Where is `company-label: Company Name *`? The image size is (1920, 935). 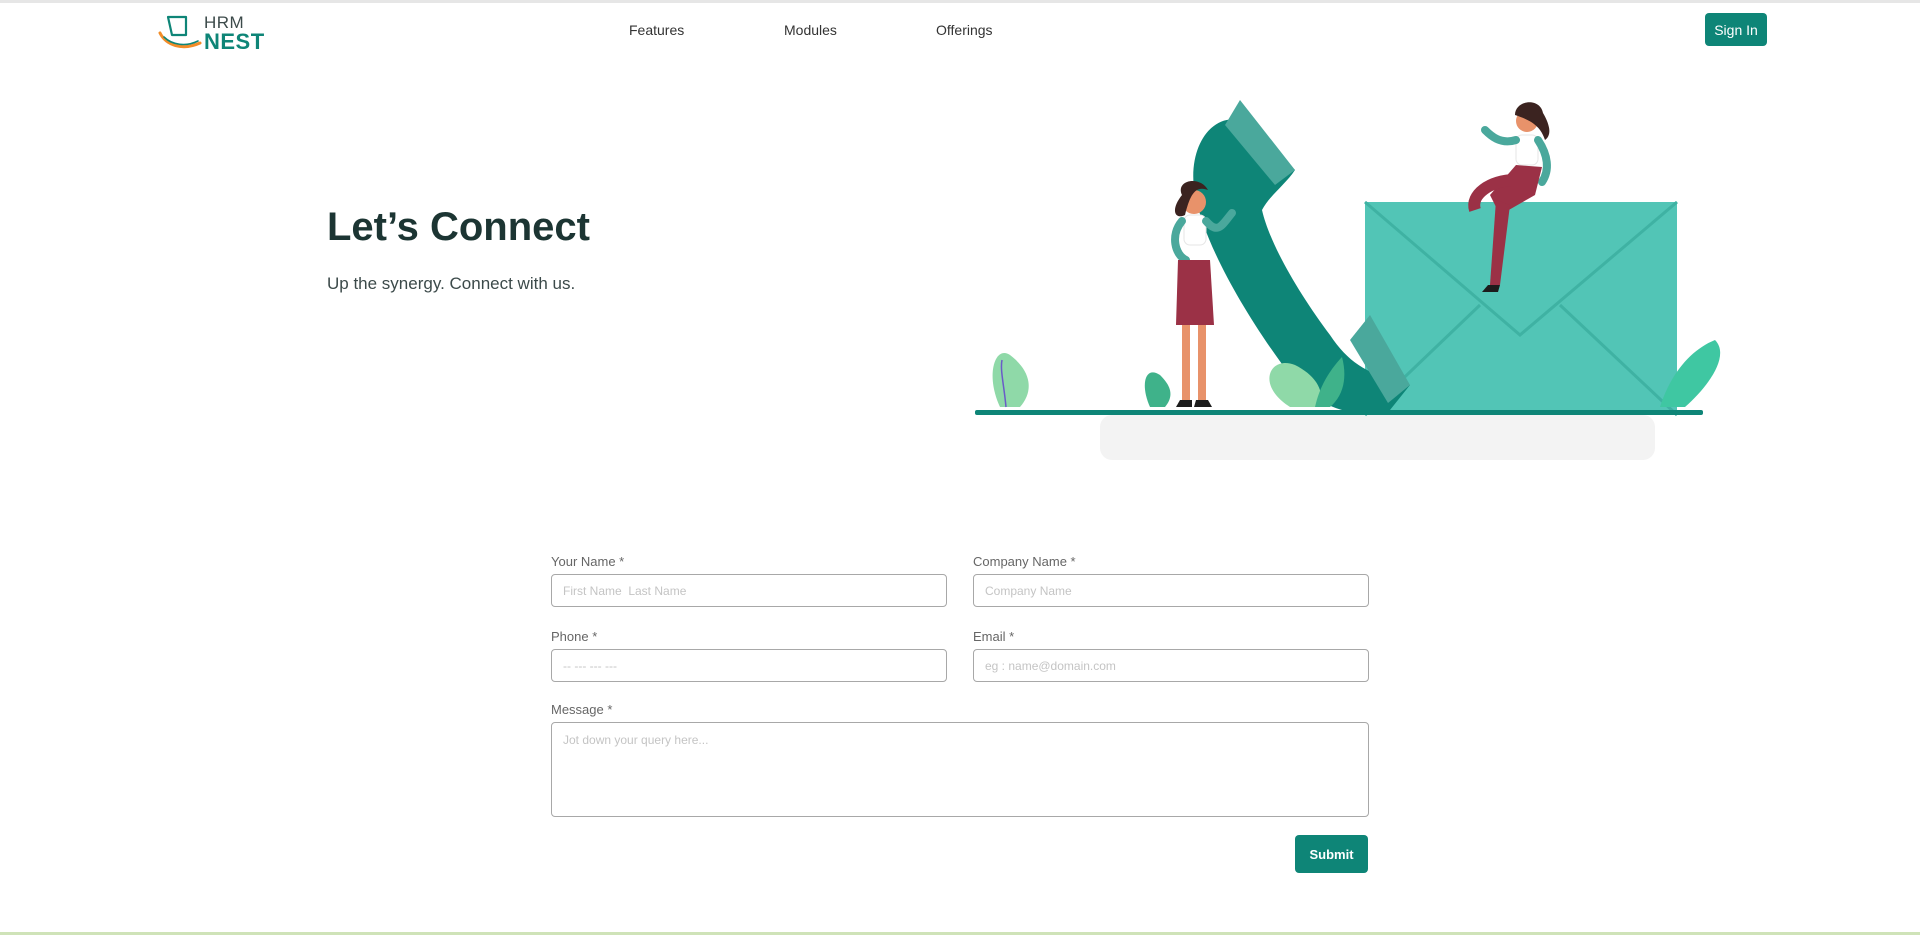 company-label: Company Name * is located at coordinates (1024, 561).